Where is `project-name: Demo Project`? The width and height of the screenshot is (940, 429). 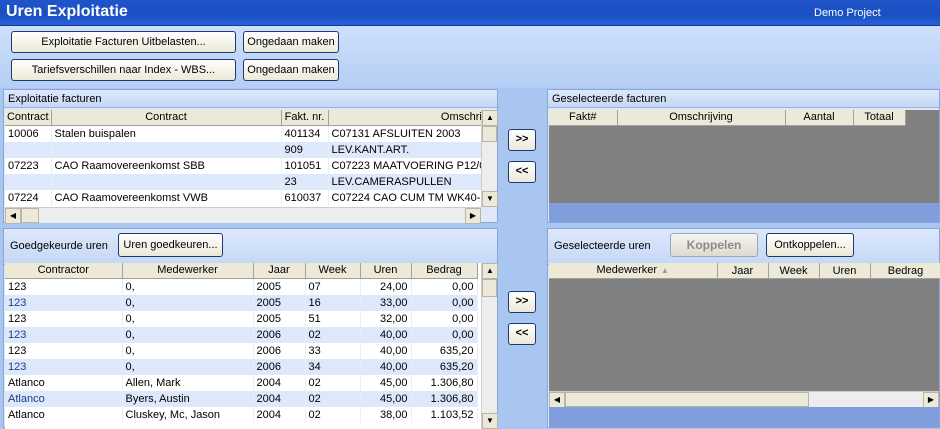
project-name: Demo Project is located at coordinates (847, 13).